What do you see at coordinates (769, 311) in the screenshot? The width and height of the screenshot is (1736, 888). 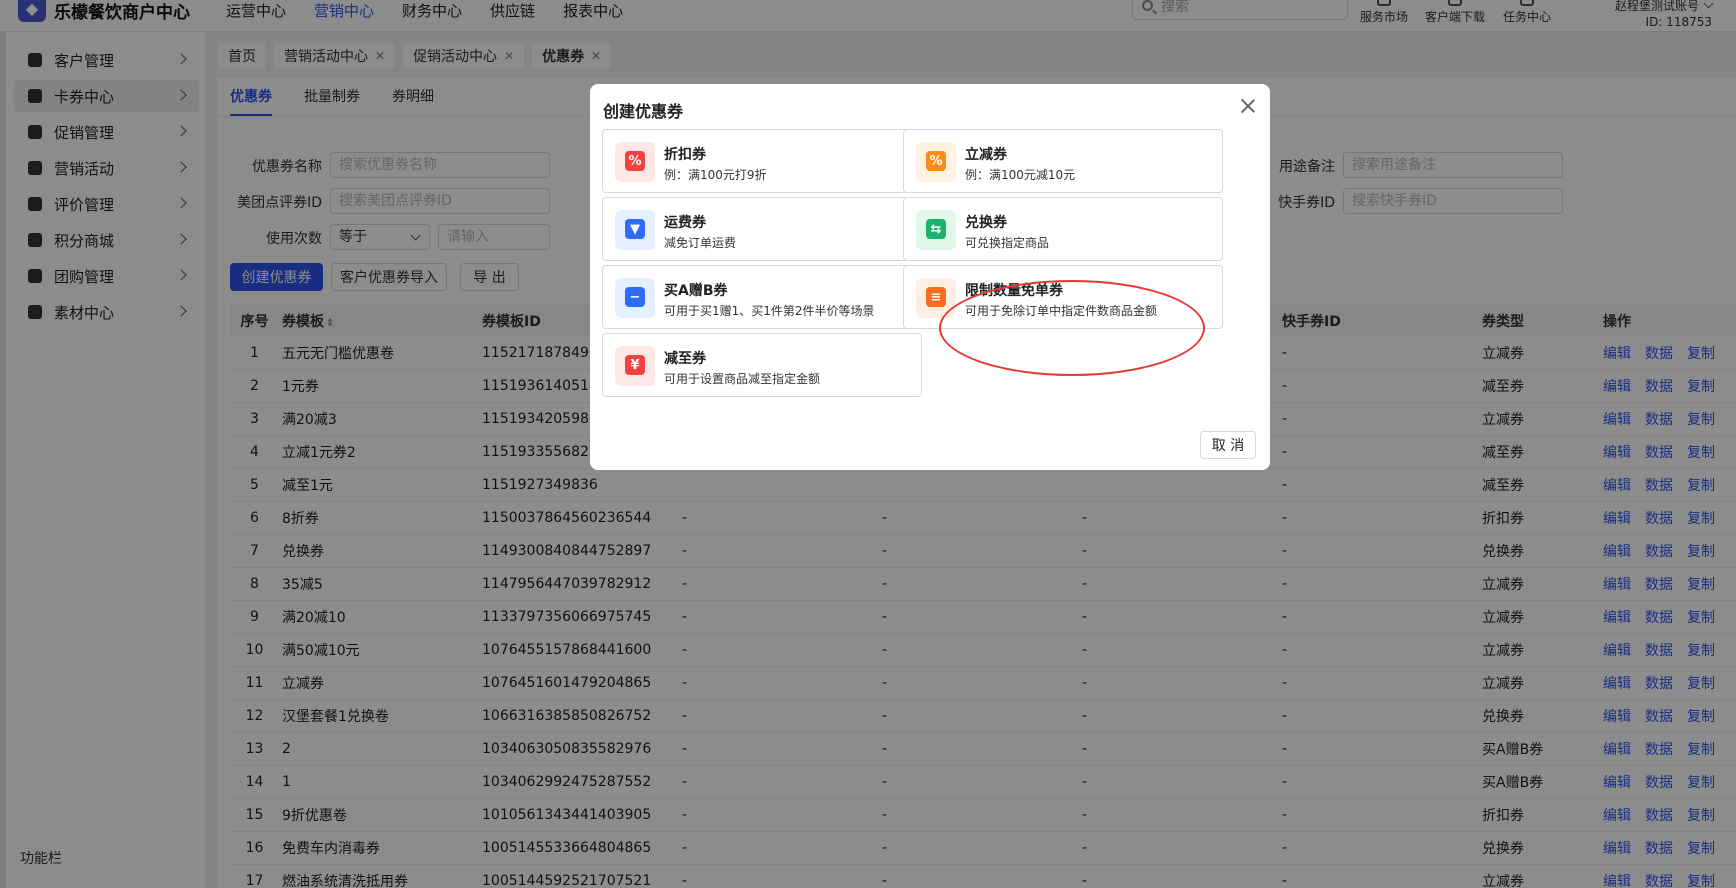 I see `coupon-type-desc: 可用于买1赠1、买1件第2件半价等场景` at bounding box center [769, 311].